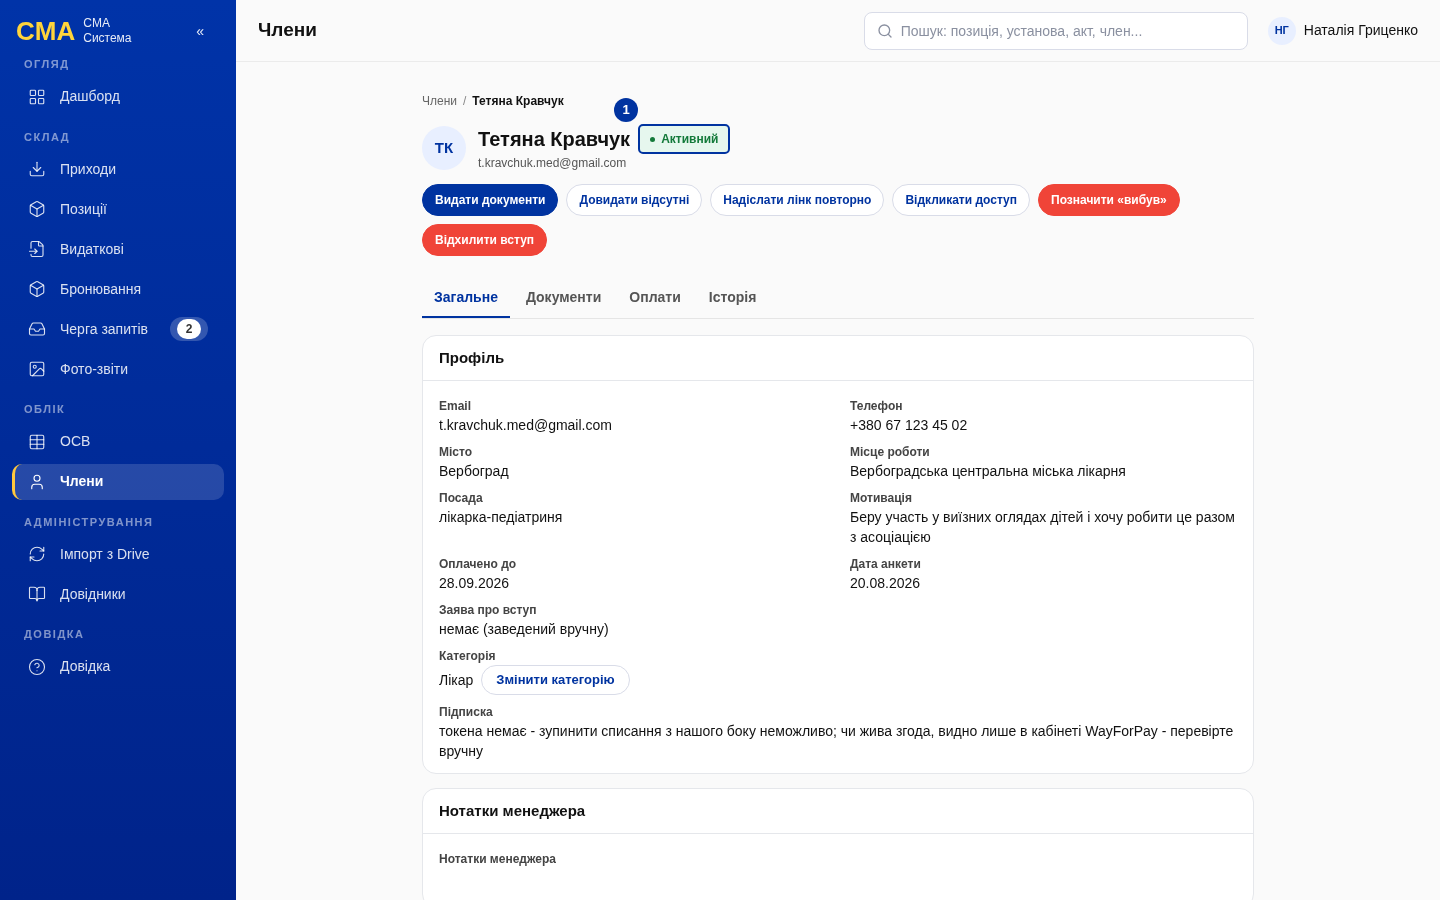  Describe the element at coordinates (525, 425) in the screenshot. I see `field-value: t.kravchuk.med@gmail.com` at that location.